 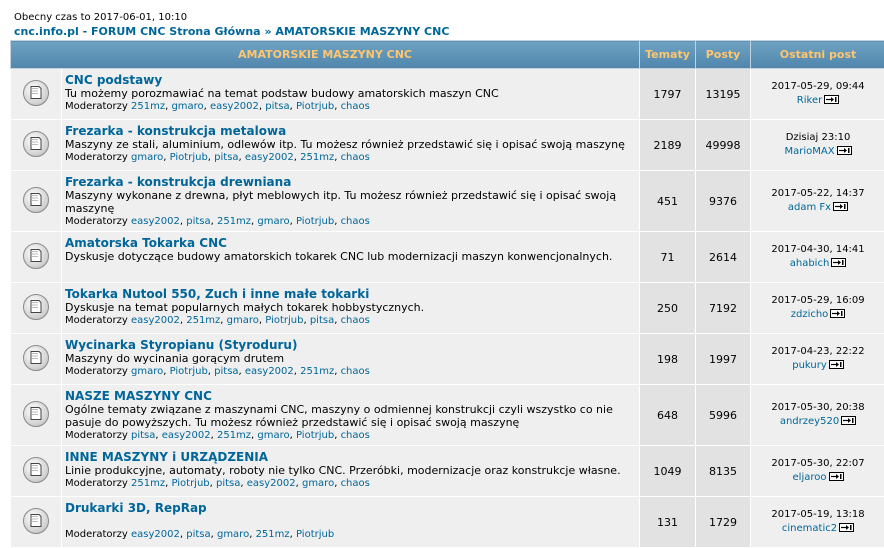 I want to click on last-post-user-link: zdzicho, so click(x=810, y=314).